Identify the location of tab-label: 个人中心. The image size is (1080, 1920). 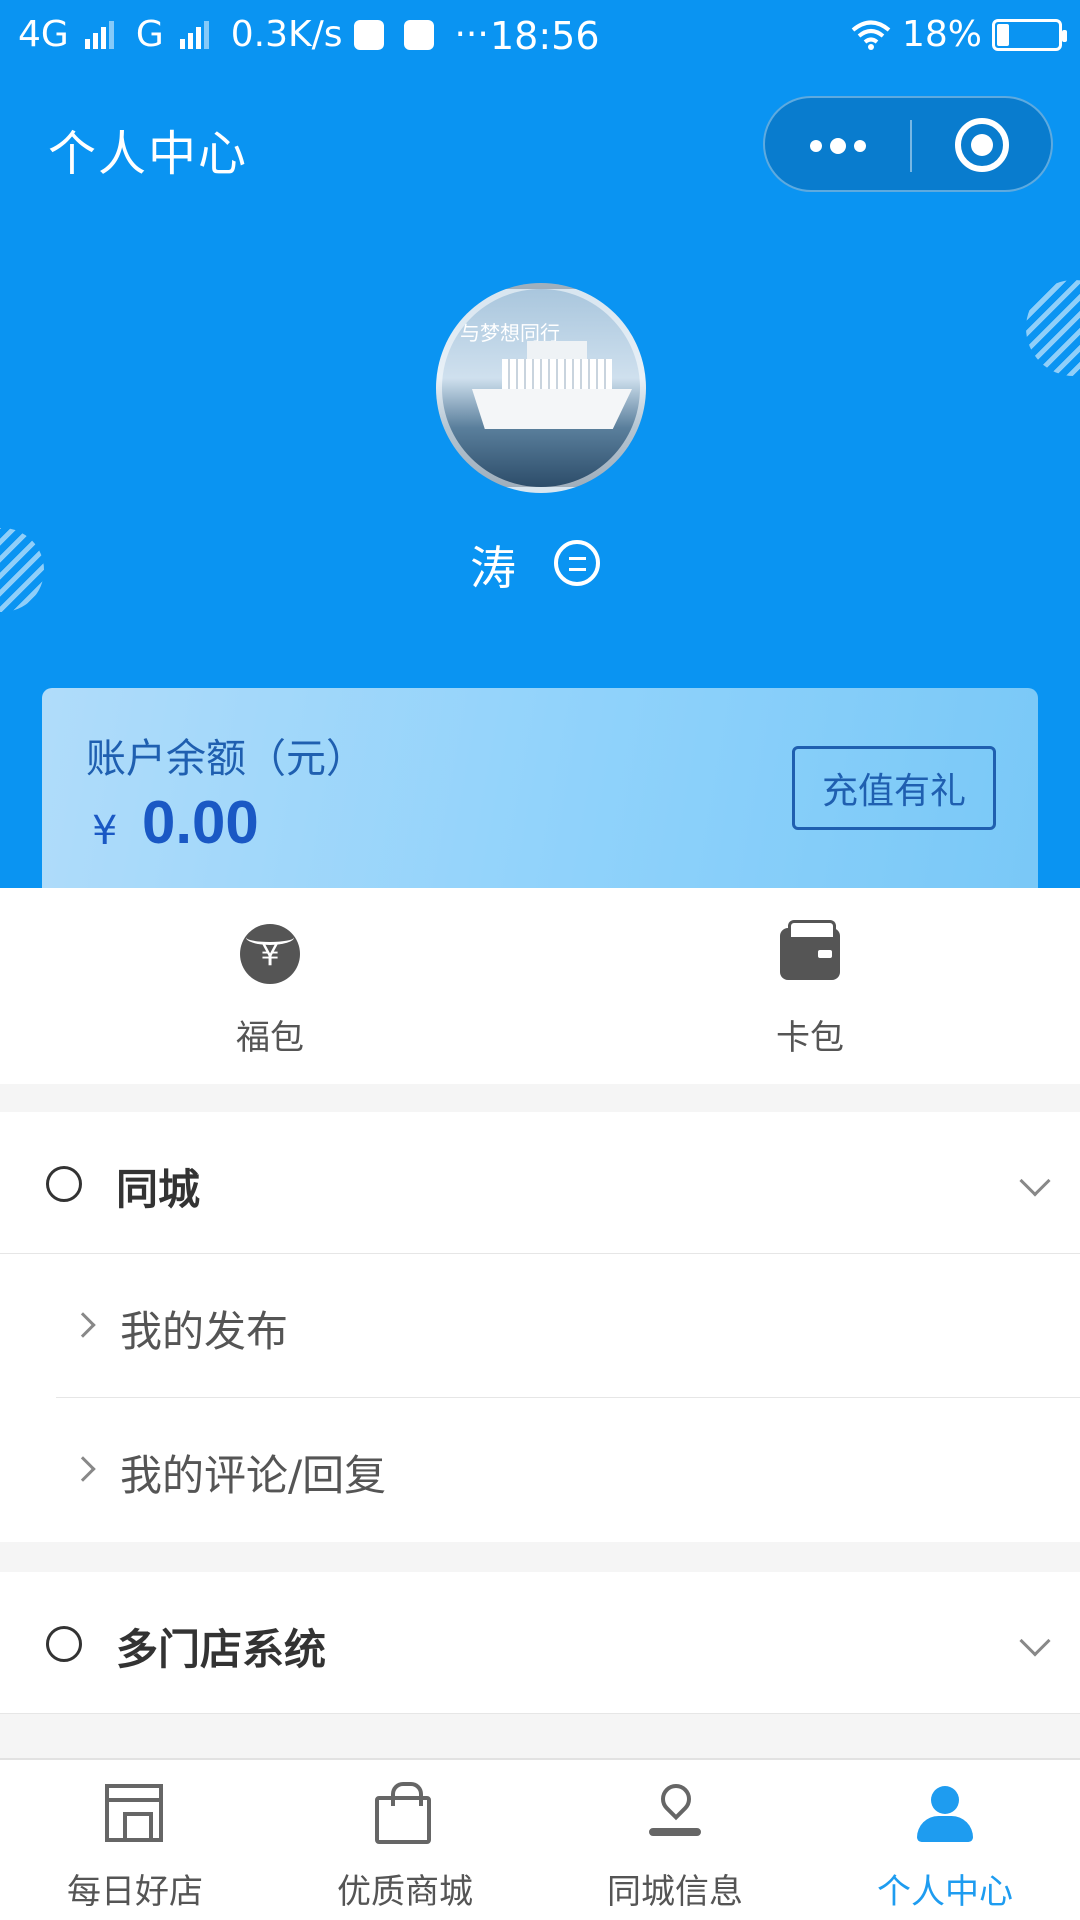
(945, 1892).